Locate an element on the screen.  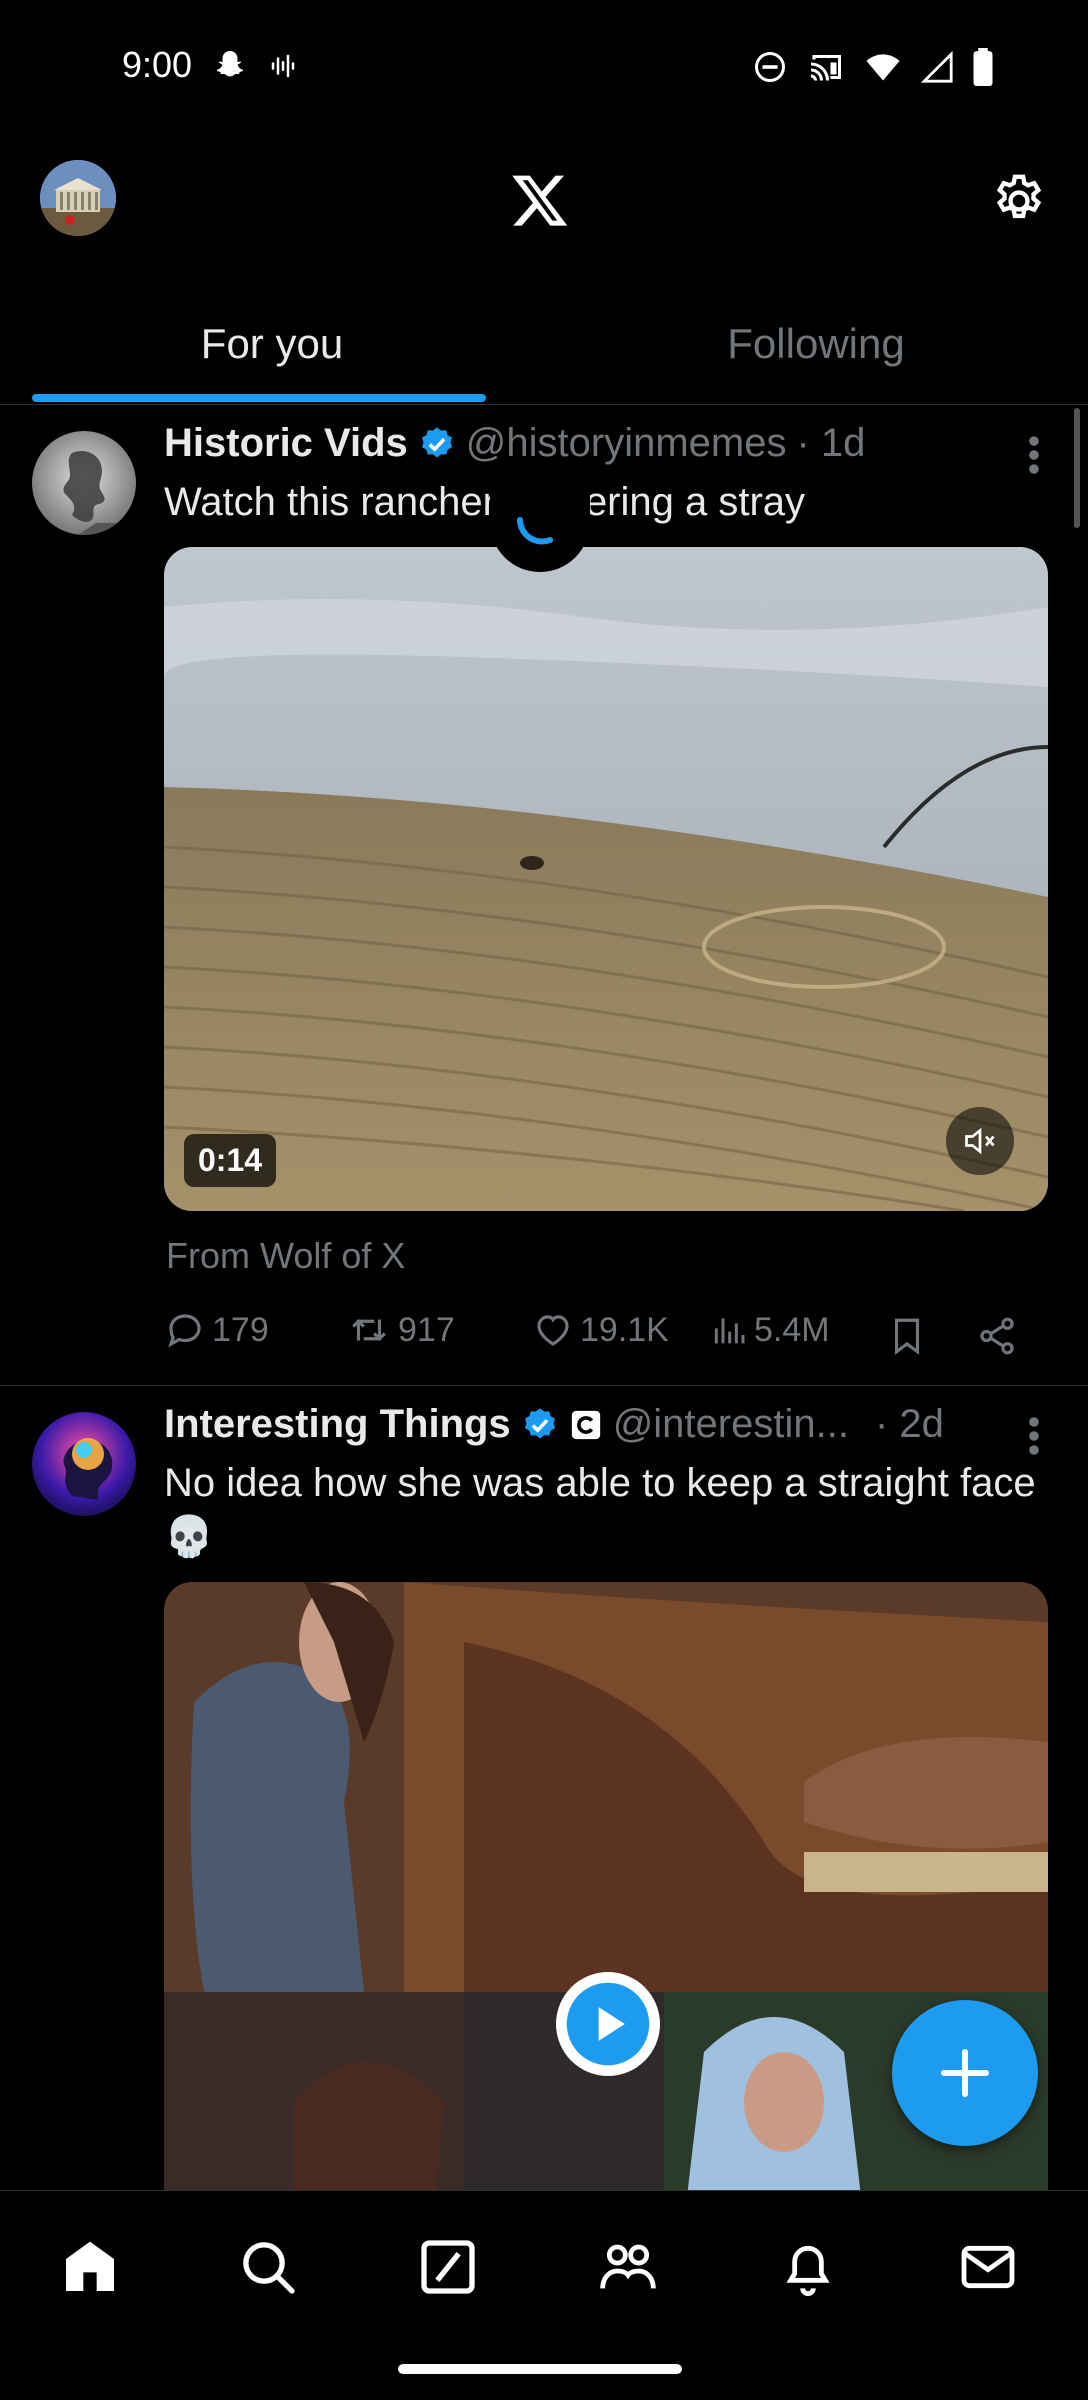
tweet-author-name: Historic Vids is located at coordinates (286, 443).